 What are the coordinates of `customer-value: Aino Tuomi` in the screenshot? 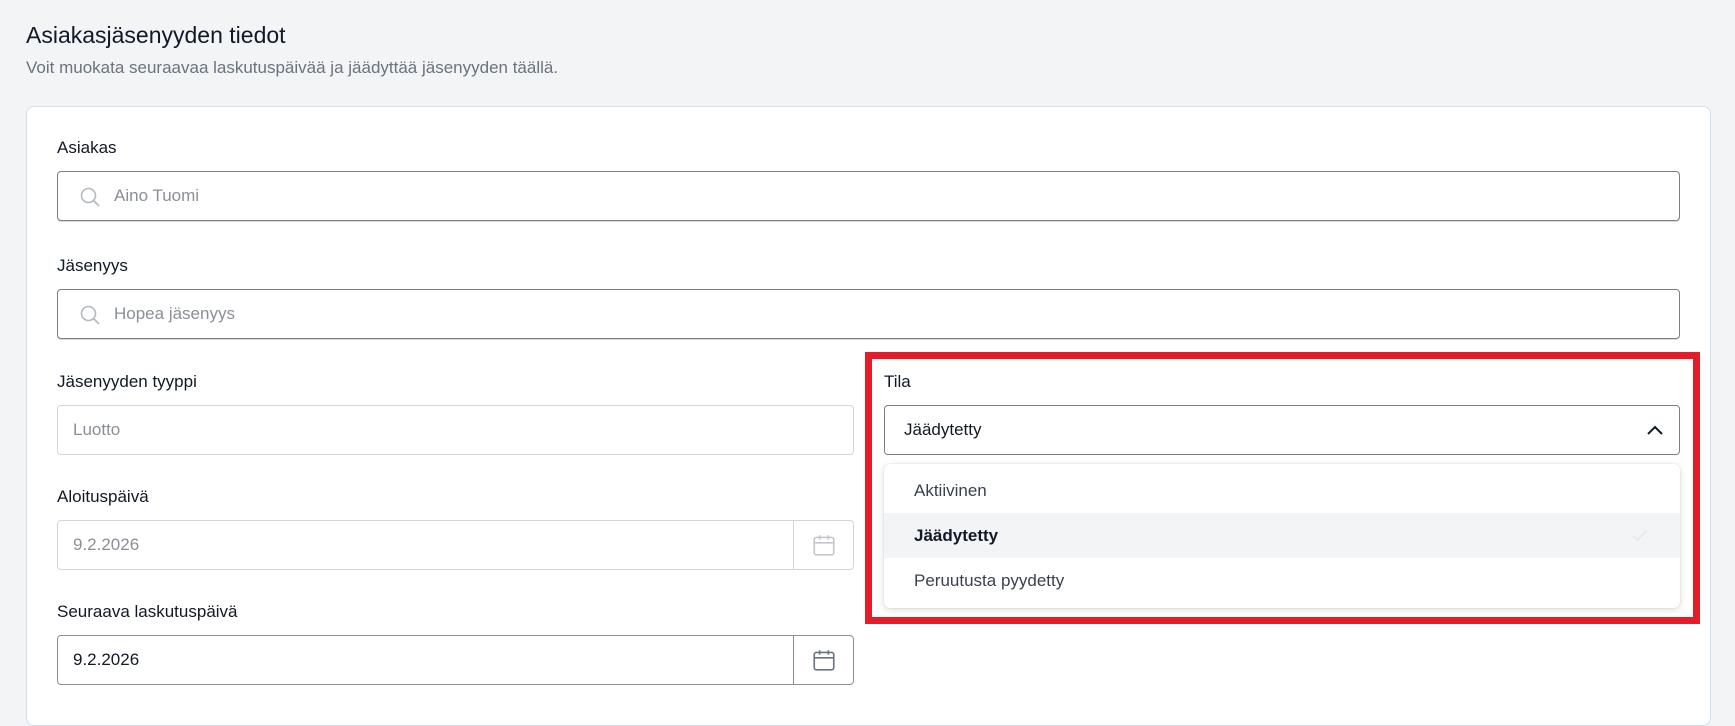 It's located at (157, 195).